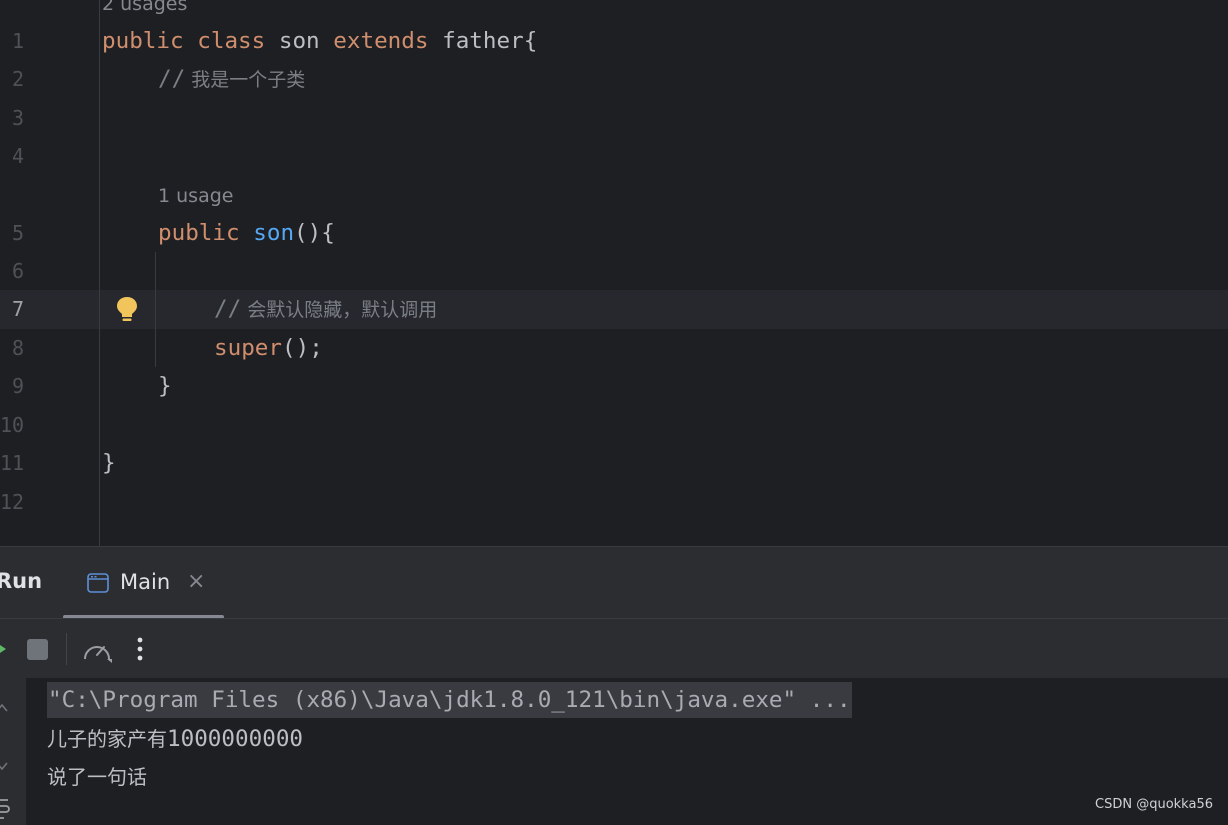 The height and width of the screenshot is (825, 1228). What do you see at coordinates (614, 582) in the screenshot?
I see `run-tool-window-header: Run Main ×` at bounding box center [614, 582].